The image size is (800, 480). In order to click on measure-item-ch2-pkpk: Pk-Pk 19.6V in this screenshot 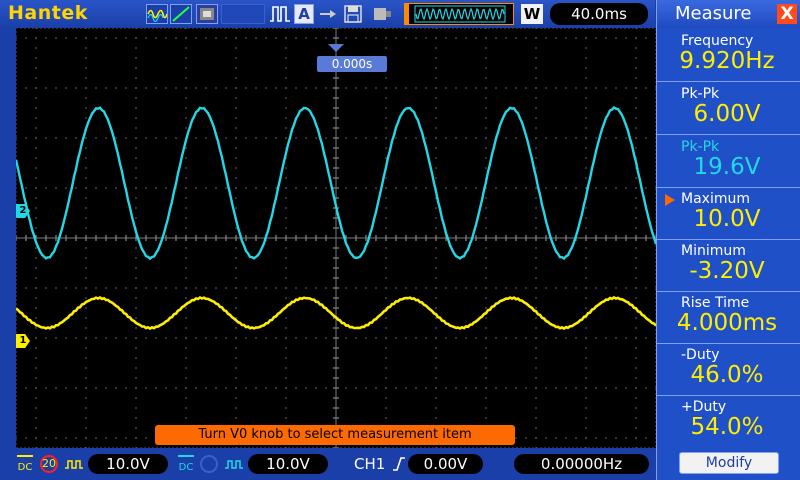, I will do `click(728, 162)`.